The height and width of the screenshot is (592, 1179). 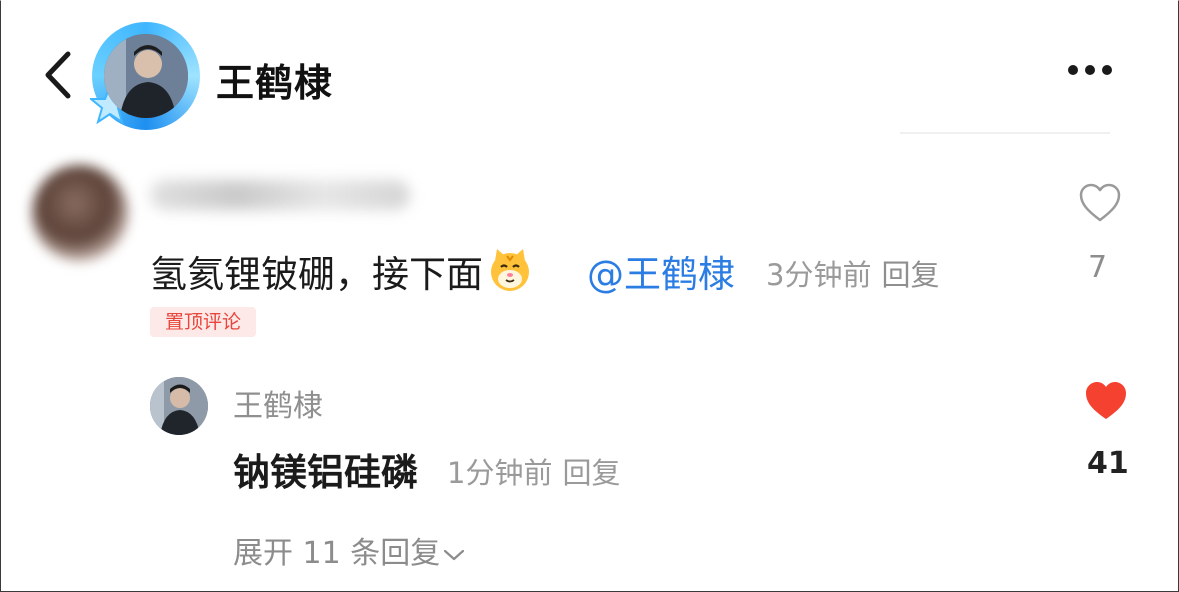 I want to click on reply-author-name: 王鹤棣, so click(x=278, y=403).